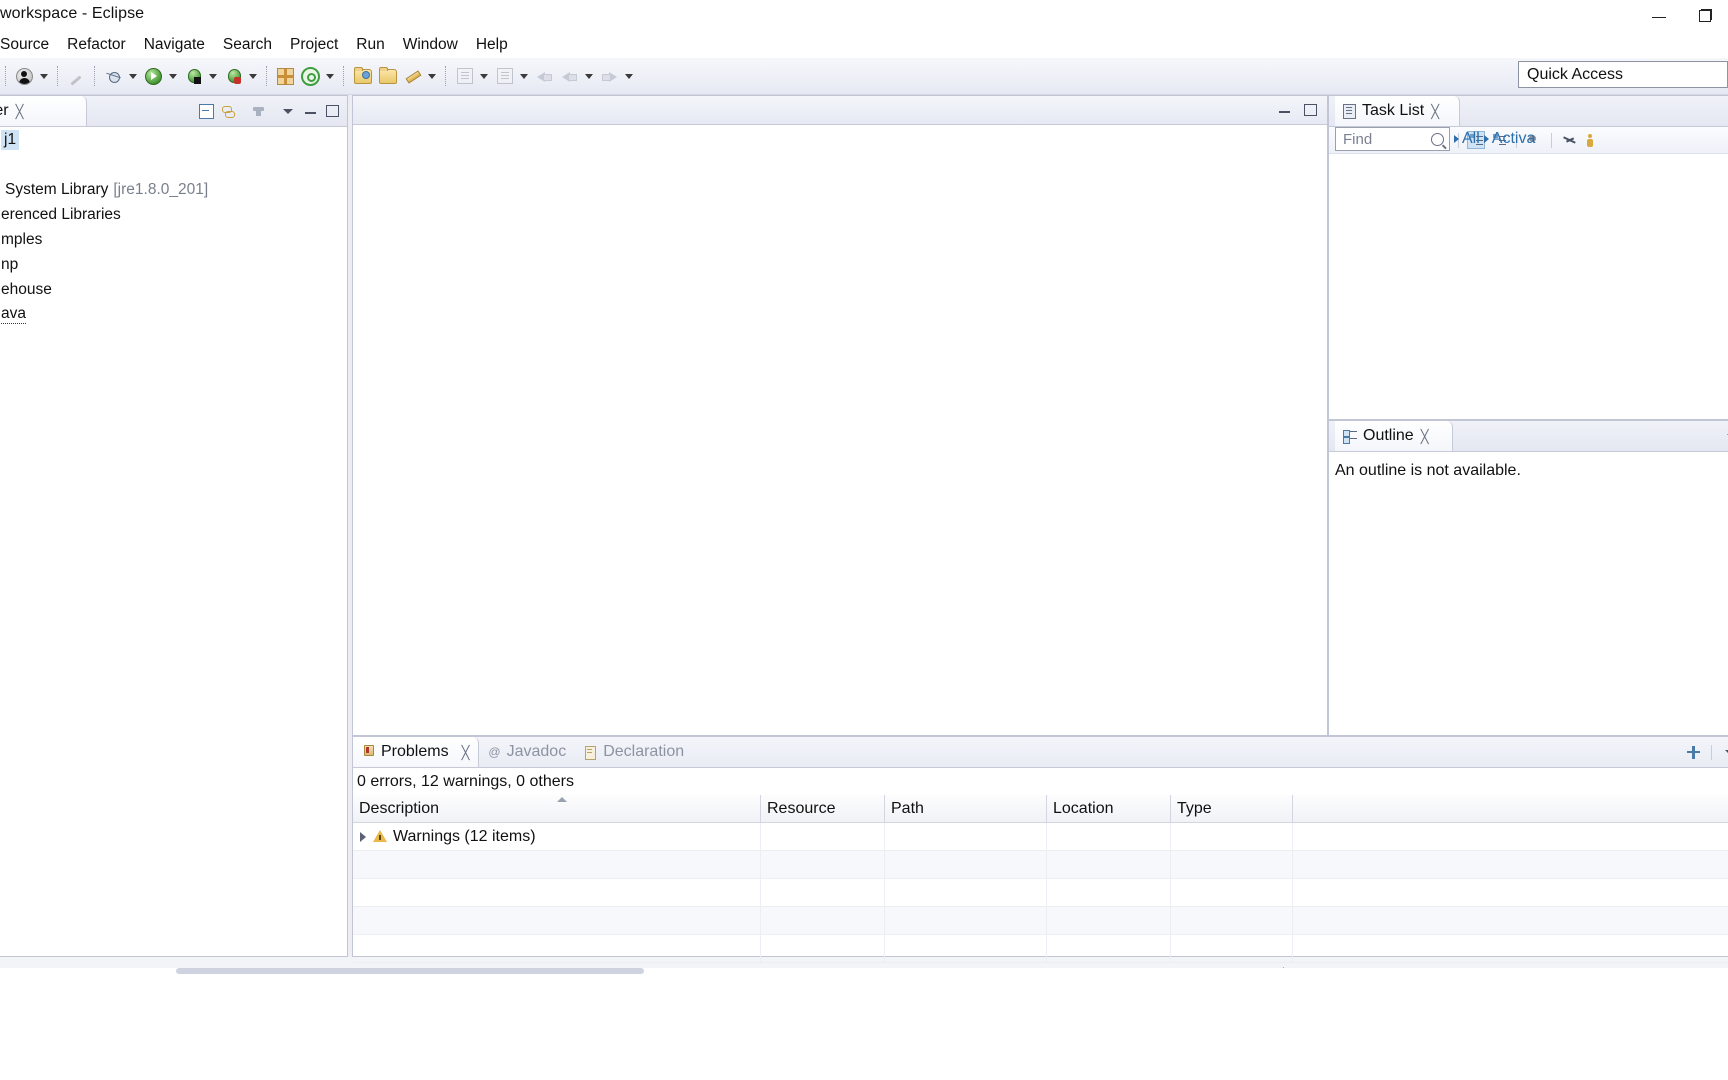 The image size is (1728, 1080). I want to click on tree-item: ehouse, so click(173, 289).